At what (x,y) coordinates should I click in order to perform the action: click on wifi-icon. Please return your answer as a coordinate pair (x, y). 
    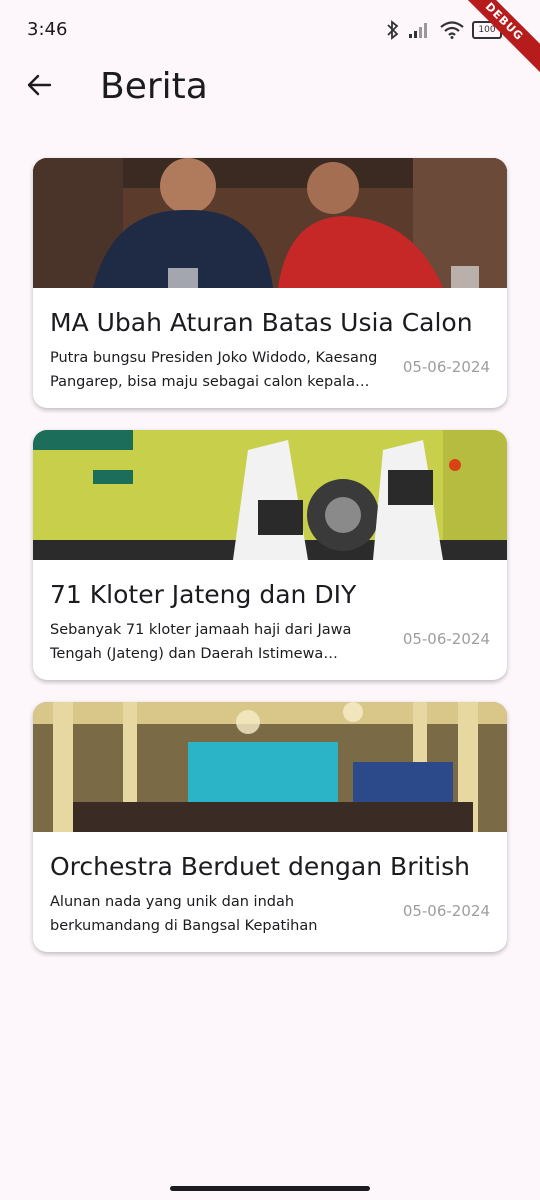
    Looking at the image, I should click on (452, 30).